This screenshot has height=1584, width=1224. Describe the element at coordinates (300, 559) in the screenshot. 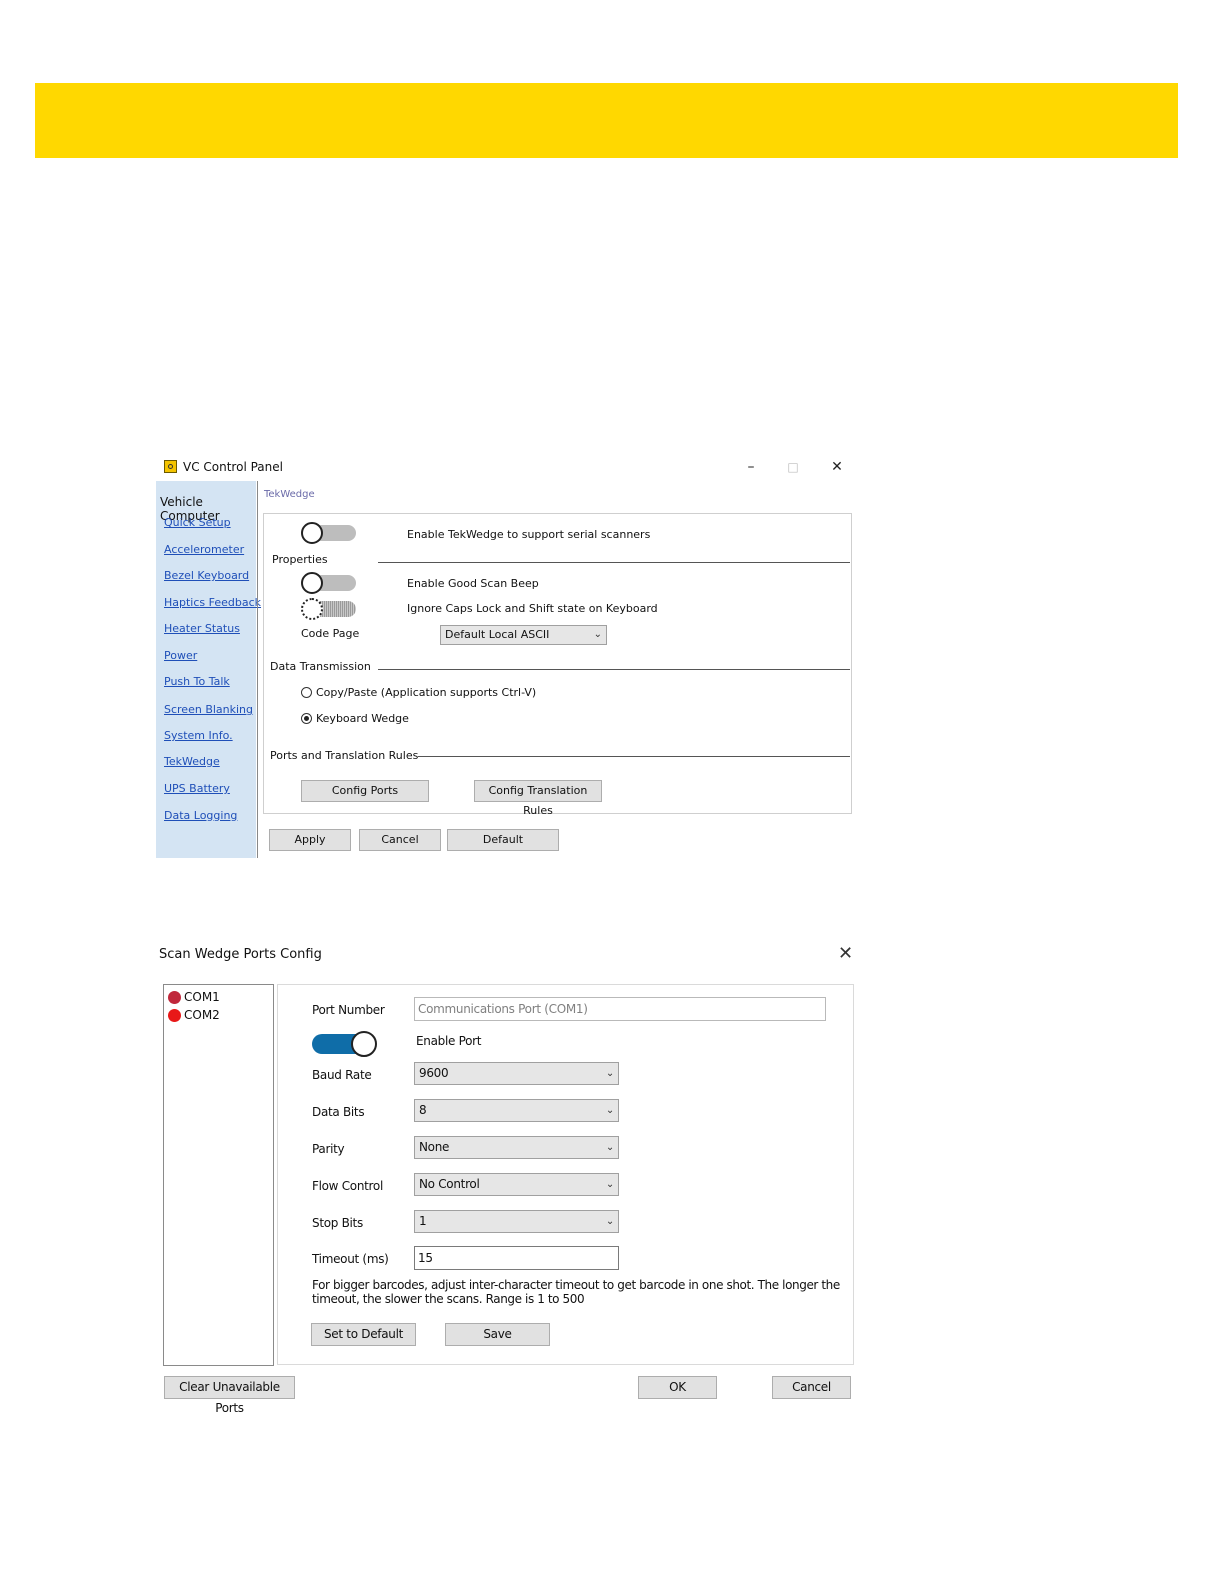

I see `properties-heading: Properties` at that location.